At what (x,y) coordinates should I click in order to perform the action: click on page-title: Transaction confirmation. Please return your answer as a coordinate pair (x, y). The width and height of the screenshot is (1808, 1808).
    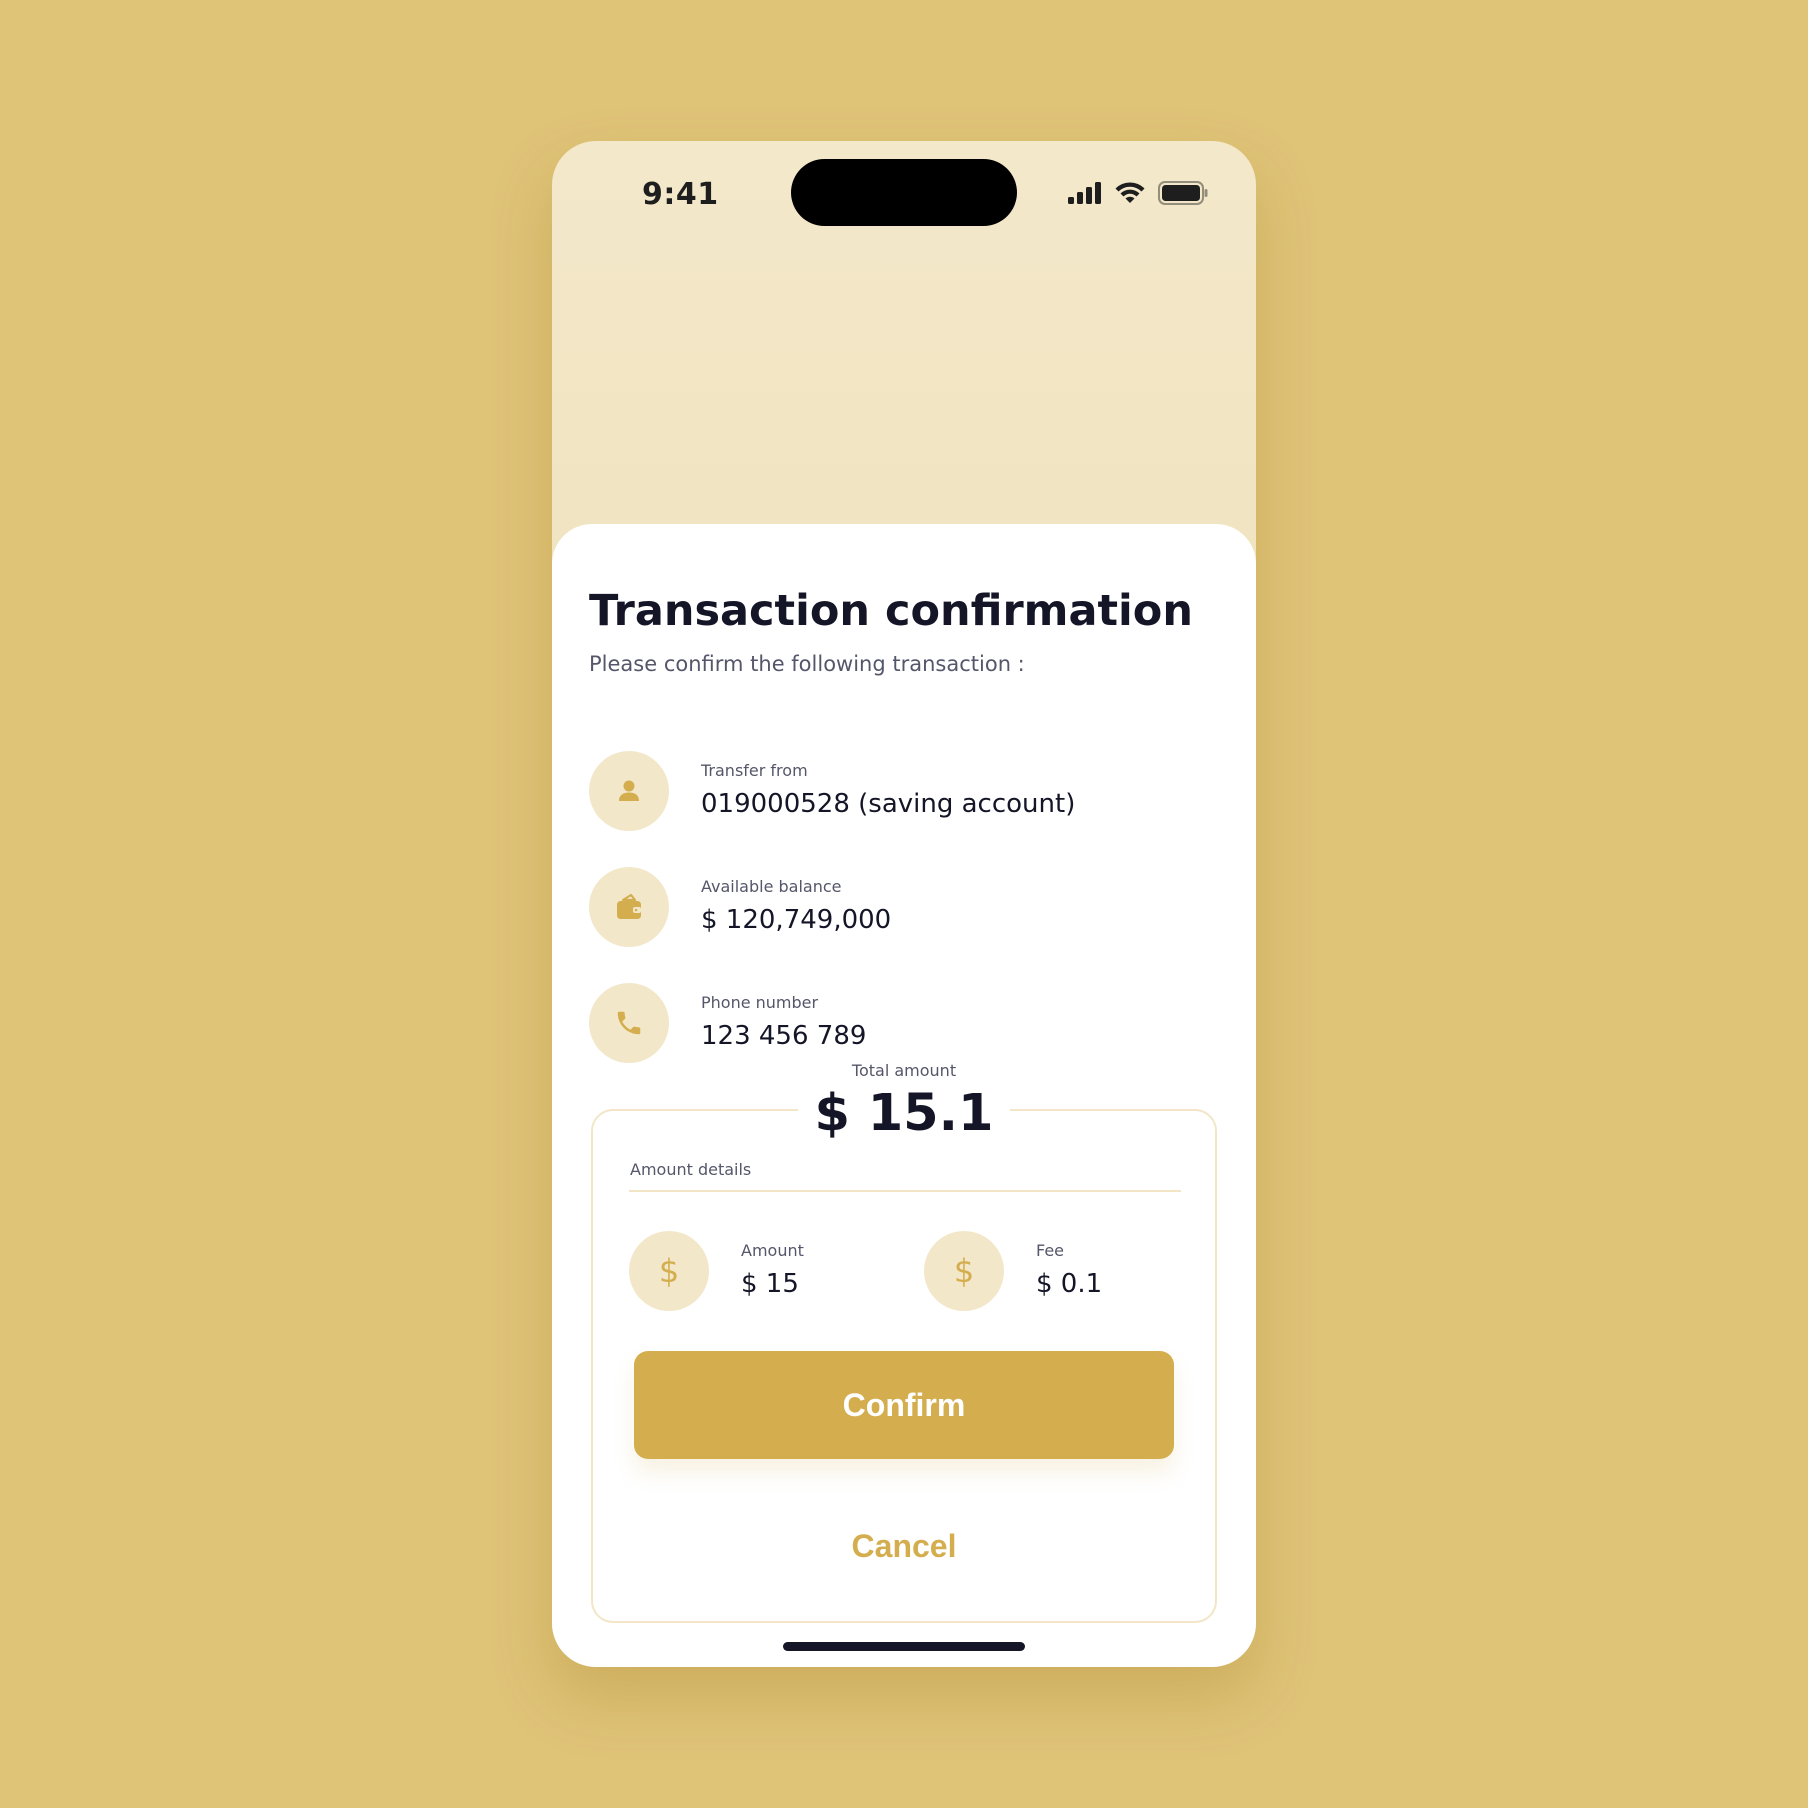
    Looking at the image, I should click on (891, 611).